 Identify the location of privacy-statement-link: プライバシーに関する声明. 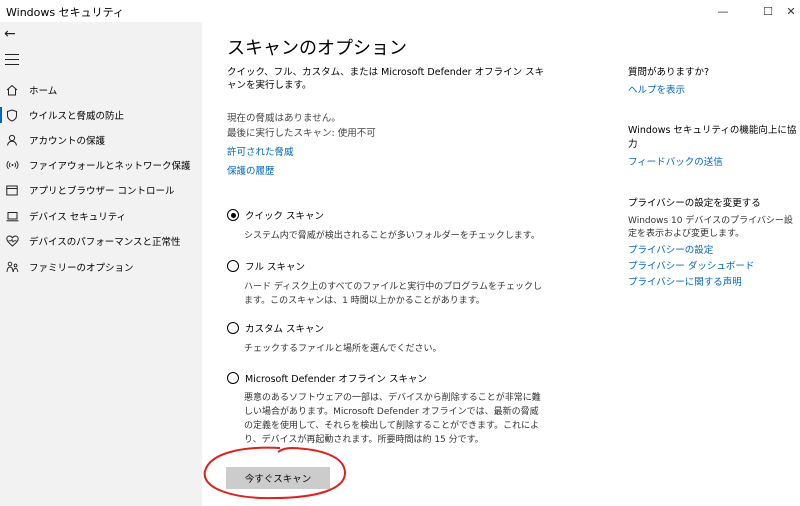
(714, 283).